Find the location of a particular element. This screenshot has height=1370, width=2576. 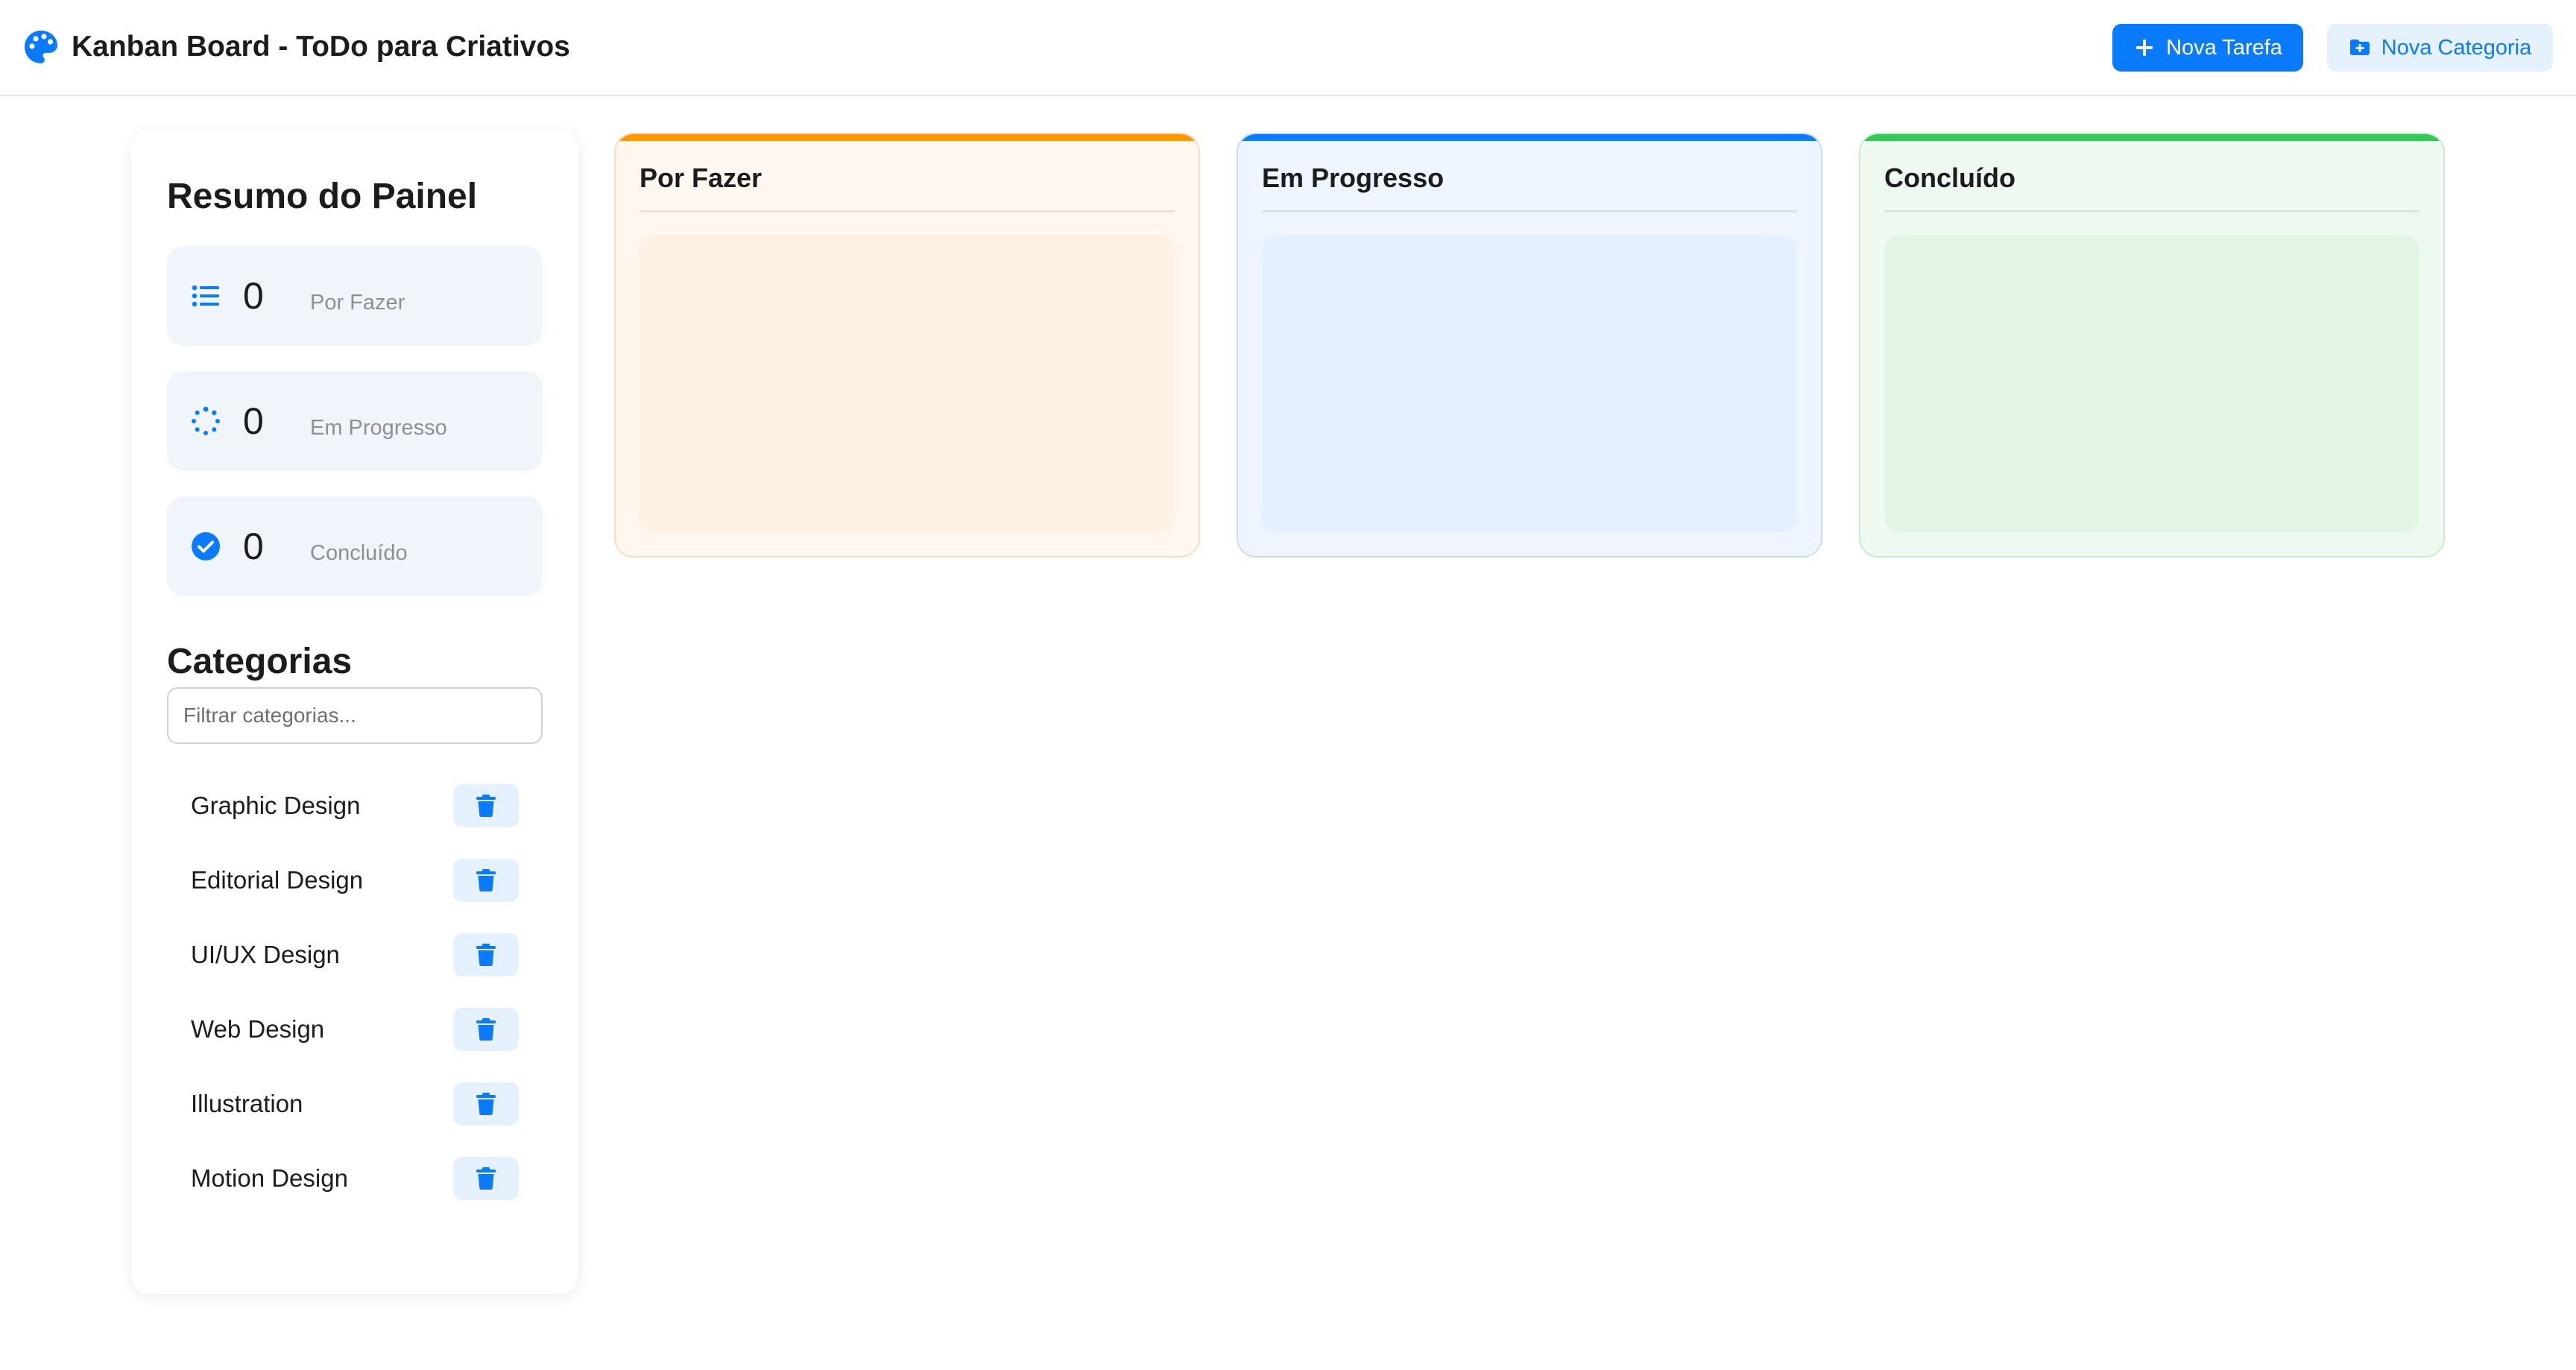

spinner-icon is located at coordinates (206, 421).